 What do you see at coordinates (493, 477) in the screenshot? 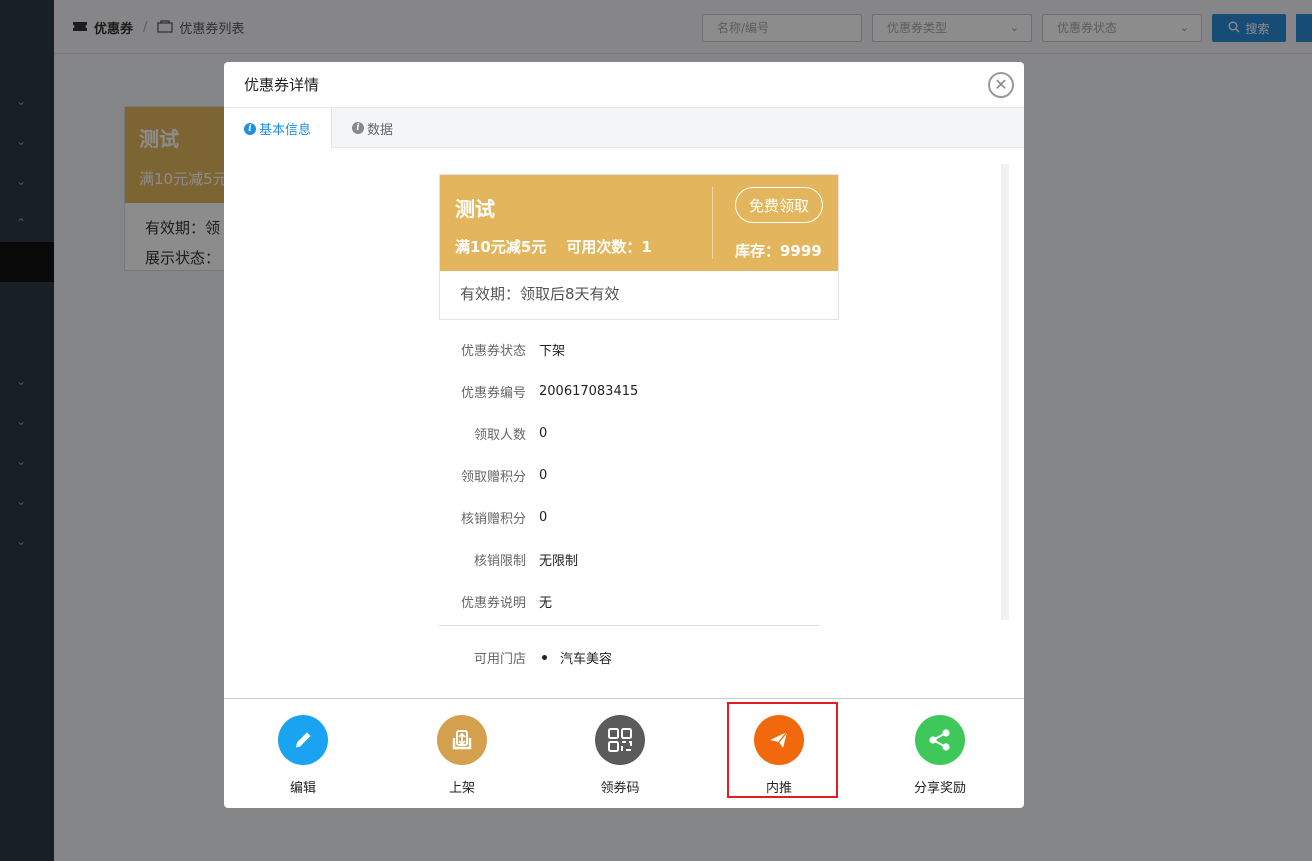
I see `detail-key: 领取赠积分` at bounding box center [493, 477].